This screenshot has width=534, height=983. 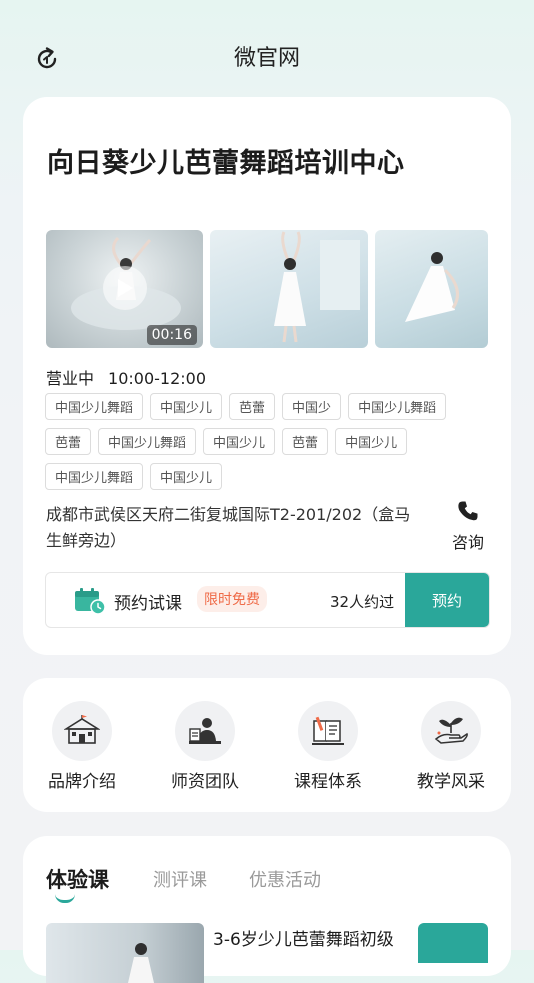 I want to click on video-thumbnail: 00:16, so click(x=124, y=289).